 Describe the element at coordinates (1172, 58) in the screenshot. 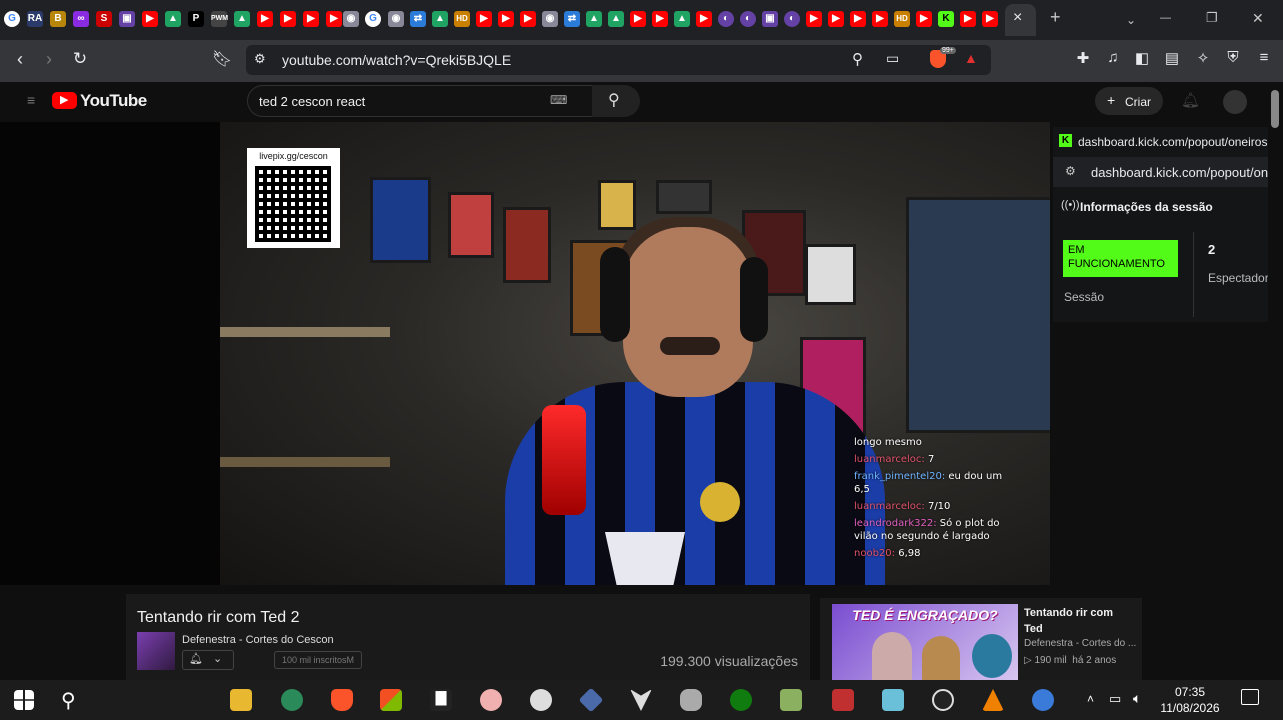

I see `wallet-icon: ▤` at that location.